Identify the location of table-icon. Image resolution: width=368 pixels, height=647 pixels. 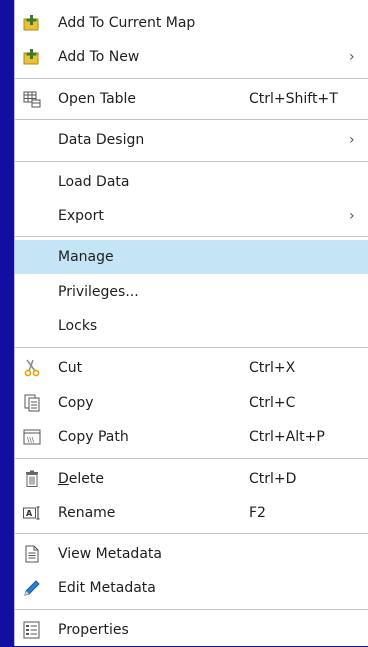
(32, 99).